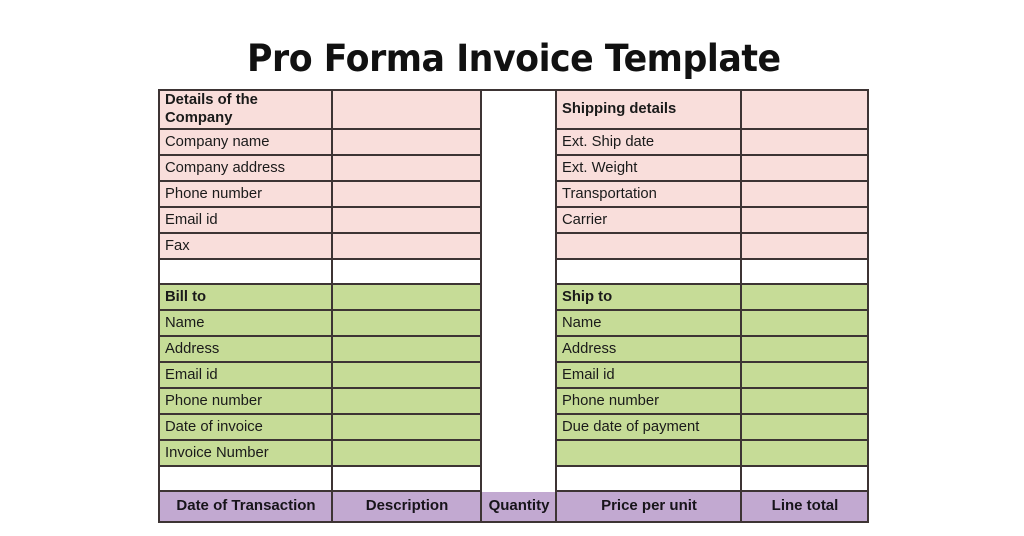 This screenshot has width=1024, height=536. I want to click on column-header-price-per-unit: Price per unit, so click(649, 507).